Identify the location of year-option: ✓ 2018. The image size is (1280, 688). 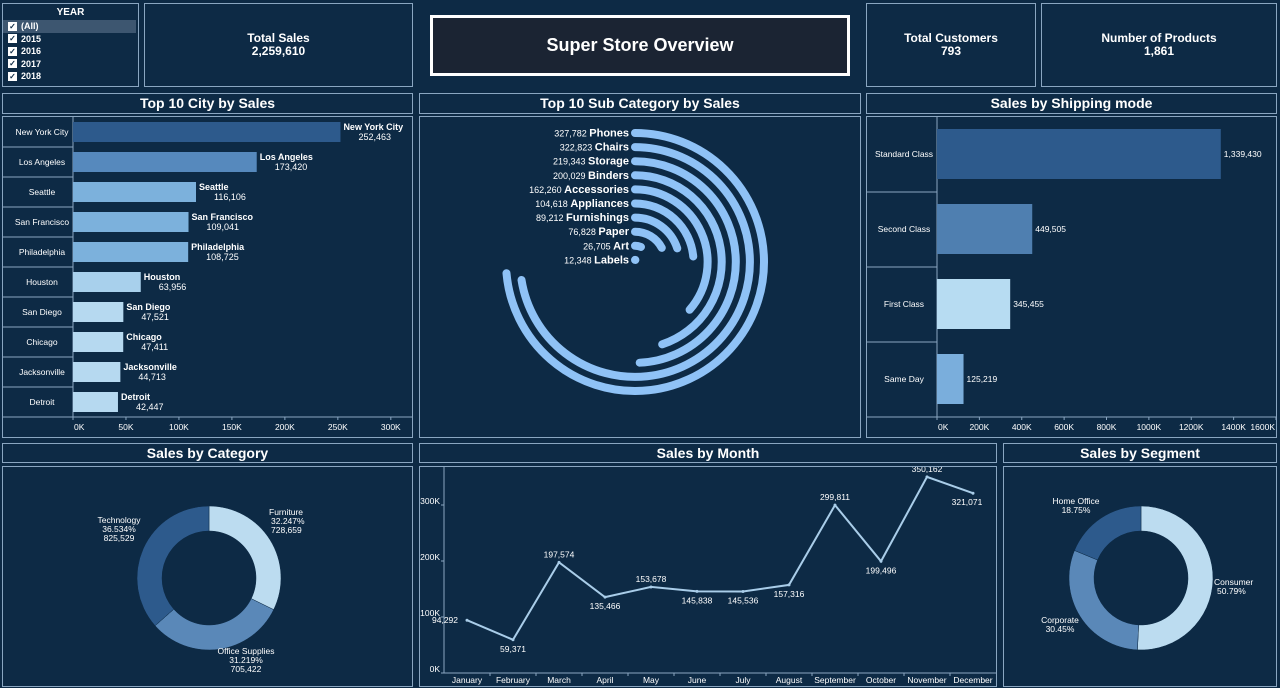
(70, 76).